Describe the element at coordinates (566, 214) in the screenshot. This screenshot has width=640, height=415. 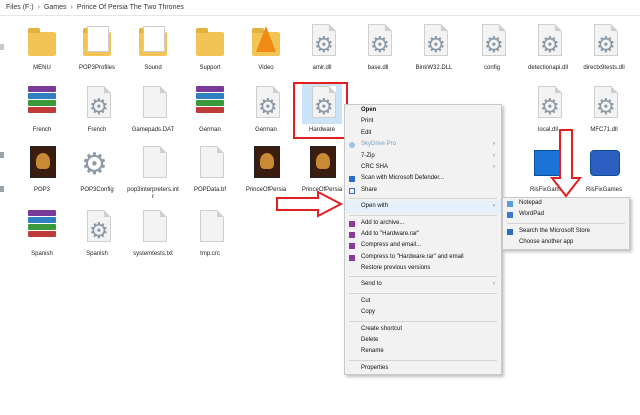
I see `submenu-item-wordpad: WordPad` at that location.